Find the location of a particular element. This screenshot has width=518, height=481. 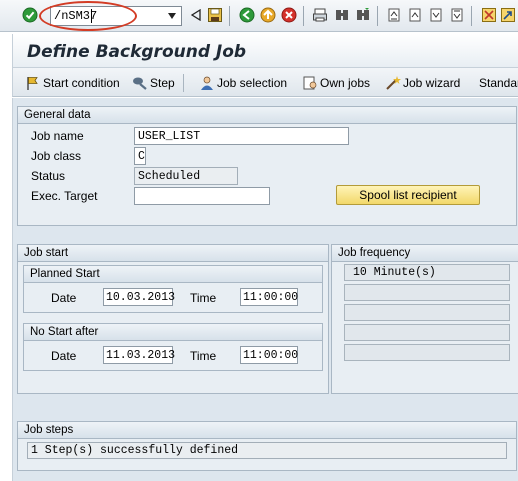

start-condition-label: Start condition is located at coordinates (81, 83).